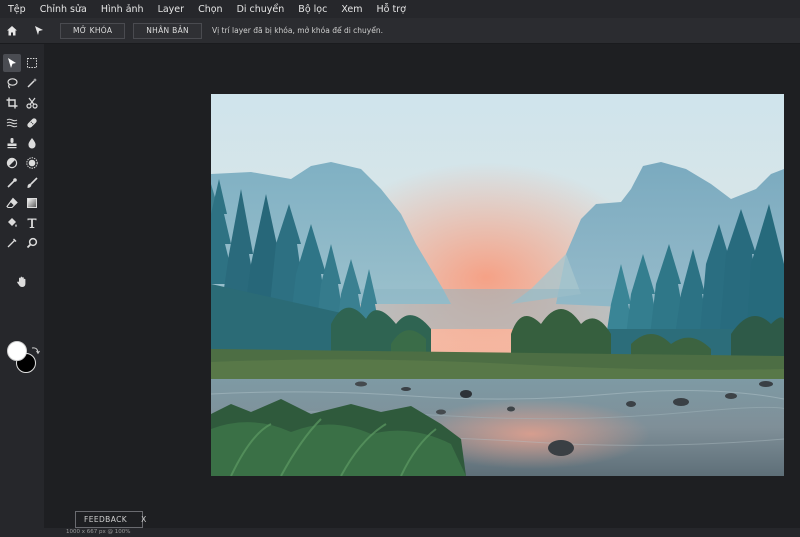 This screenshot has width=800, height=537. What do you see at coordinates (32, 223) in the screenshot?
I see `text-tool-icon` at bounding box center [32, 223].